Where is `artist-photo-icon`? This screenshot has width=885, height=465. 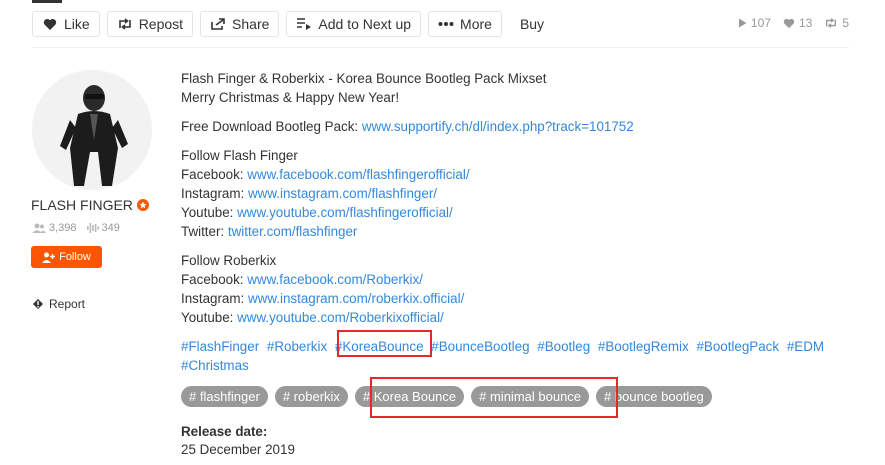
artist-photo-icon is located at coordinates (92, 130).